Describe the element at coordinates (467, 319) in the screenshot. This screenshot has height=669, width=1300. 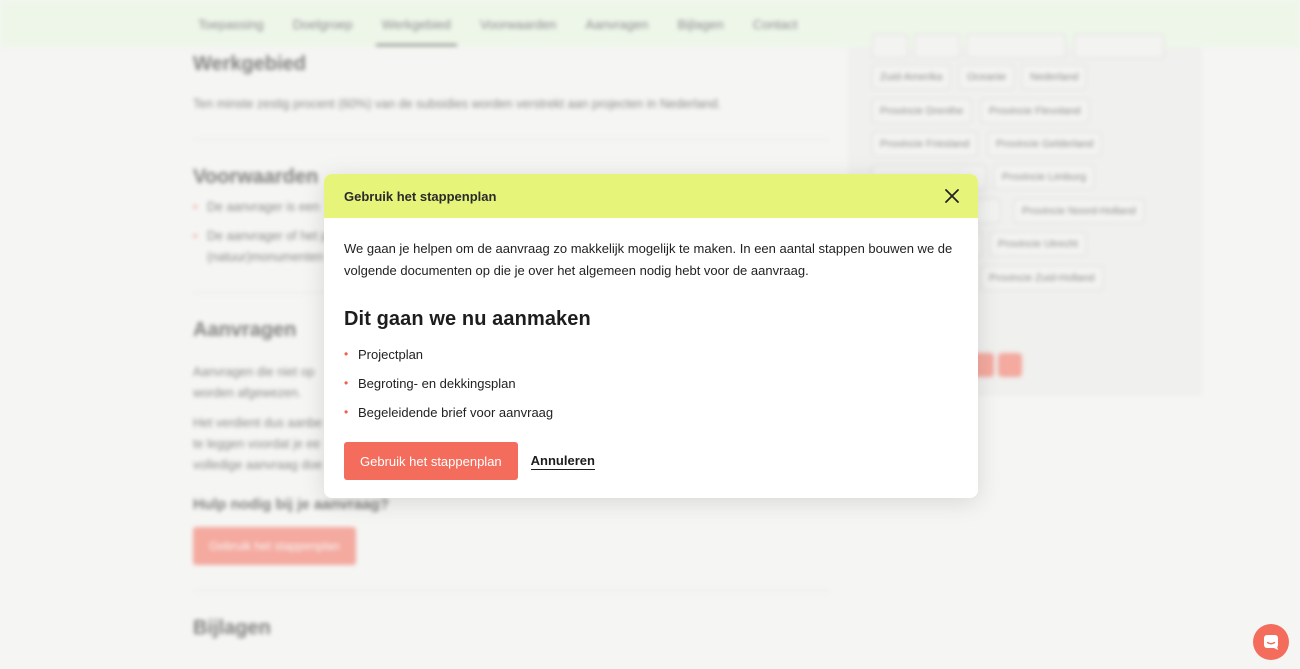
I see `modal-section-heading: Dit gaan we nu aanmaken` at that location.